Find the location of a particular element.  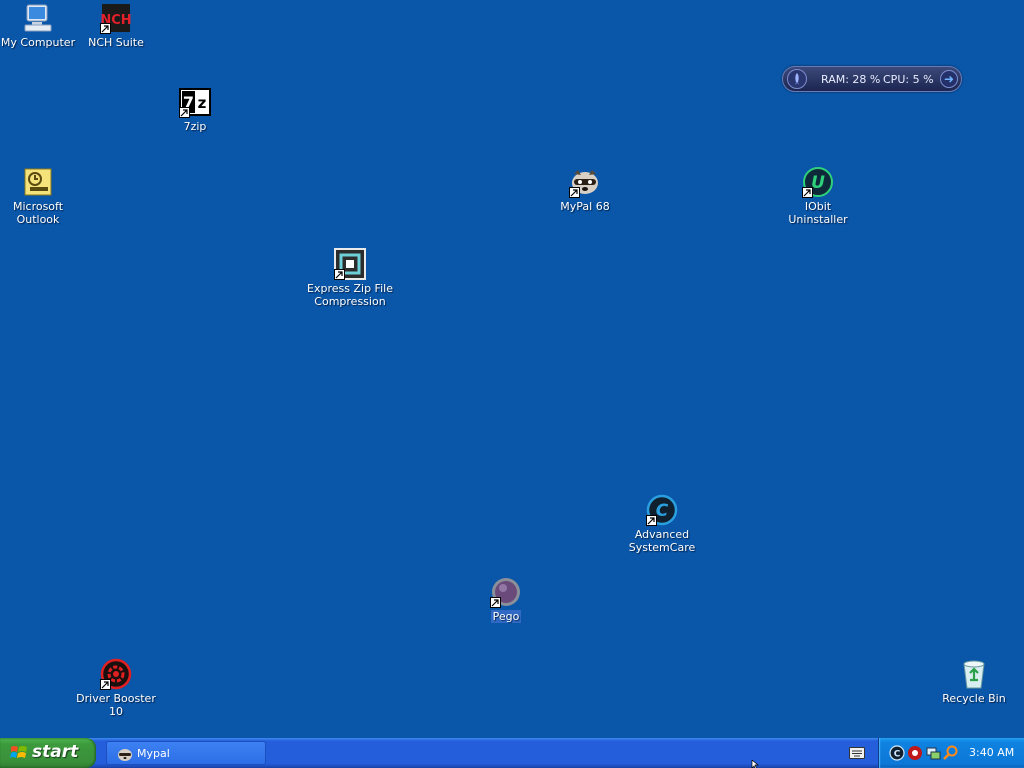

system-monitor-gadget: RAM: 28 % CPU: 5 % ➜ is located at coordinates (872, 79).